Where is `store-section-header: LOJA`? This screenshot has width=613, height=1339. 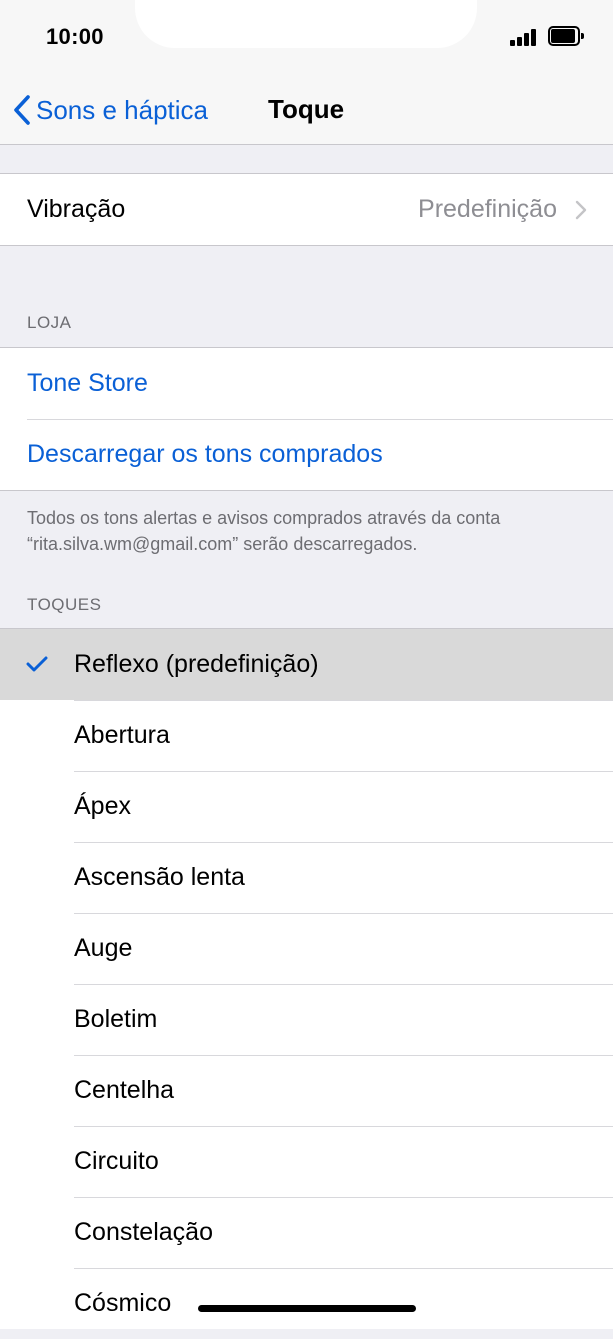 store-section-header: LOJA is located at coordinates (49, 322).